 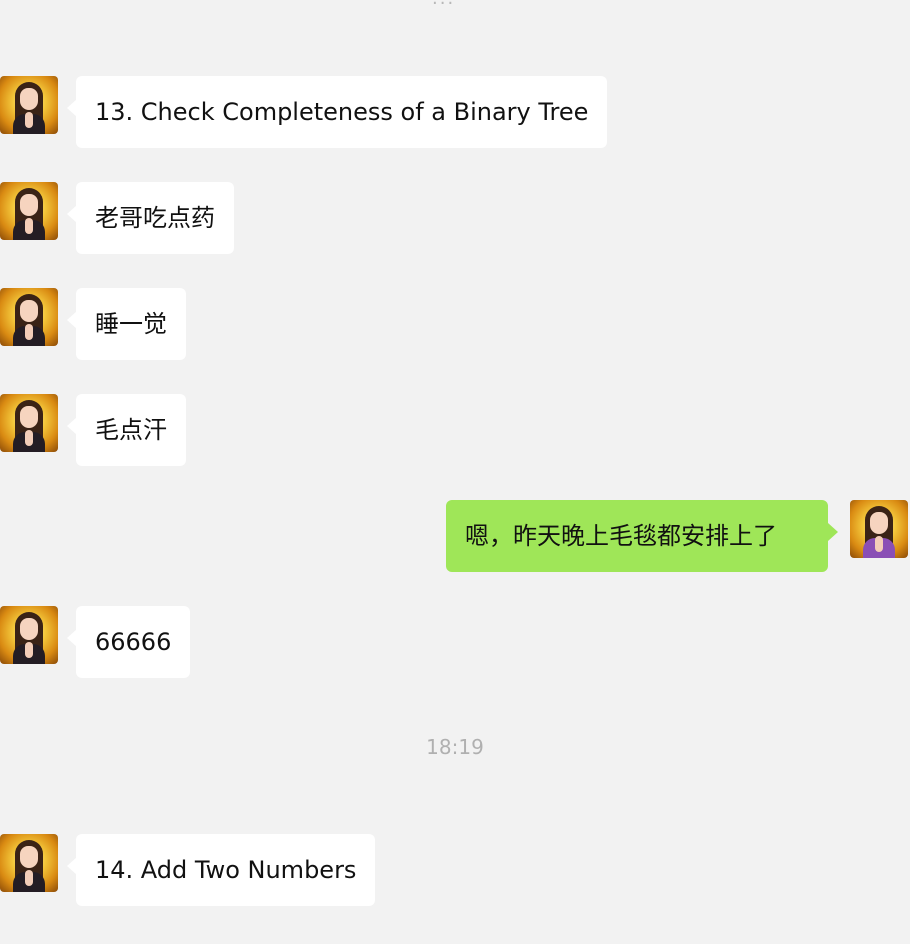 What do you see at coordinates (128, 642) in the screenshot?
I see `incoming-message-bubble: 66666` at bounding box center [128, 642].